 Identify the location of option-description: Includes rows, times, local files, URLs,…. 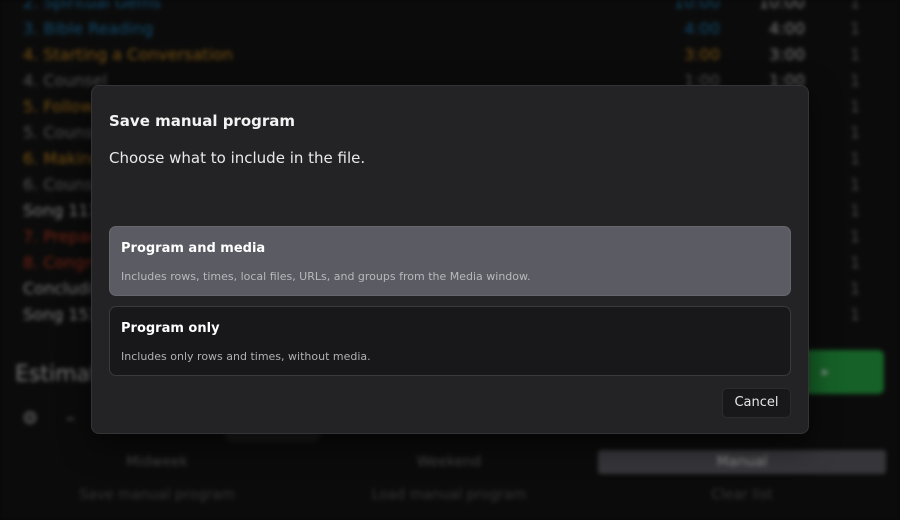
(326, 276).